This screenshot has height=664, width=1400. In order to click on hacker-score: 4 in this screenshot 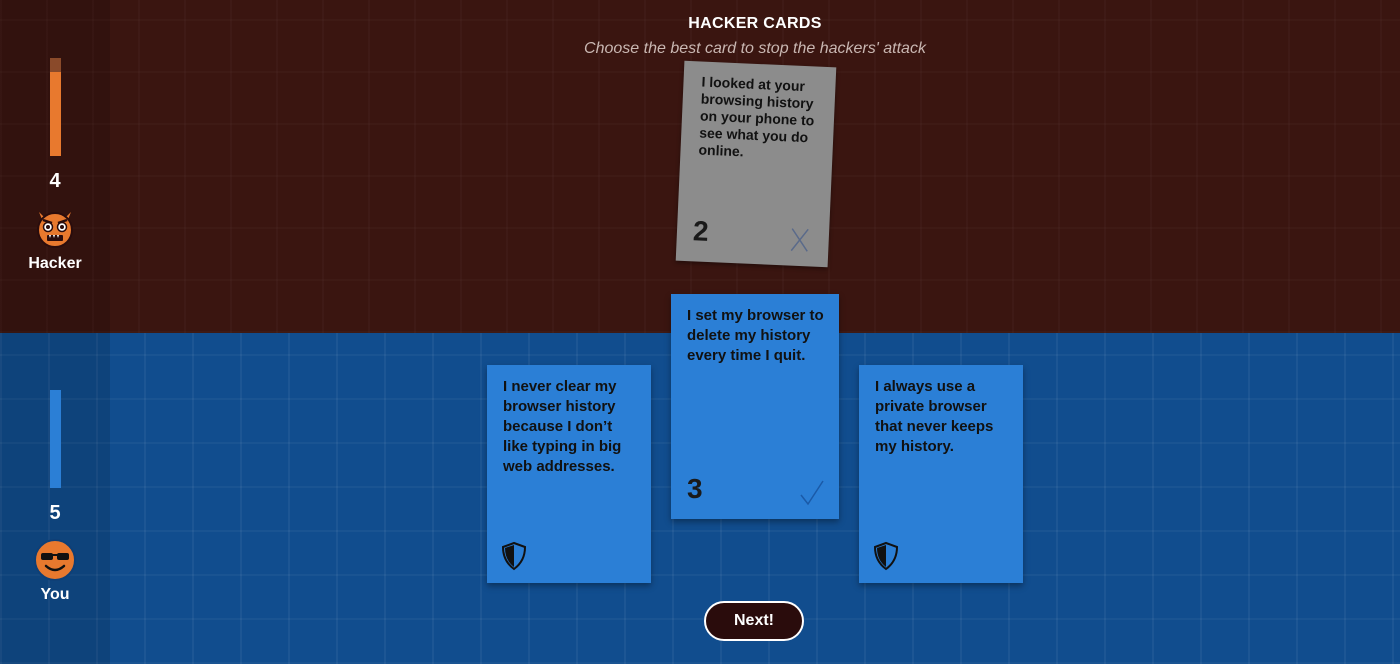, I will do `click(55, 181)`.